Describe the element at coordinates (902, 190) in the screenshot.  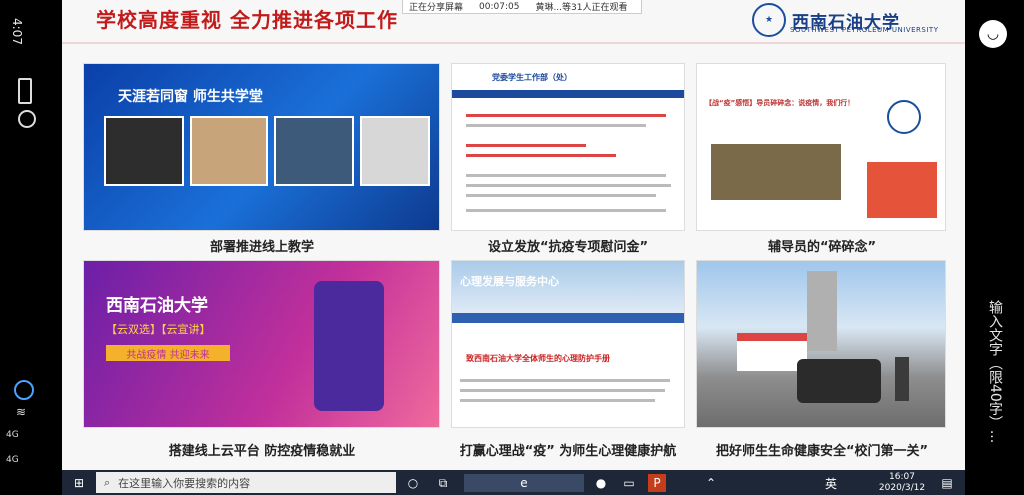
I see `poster-image` at that location.